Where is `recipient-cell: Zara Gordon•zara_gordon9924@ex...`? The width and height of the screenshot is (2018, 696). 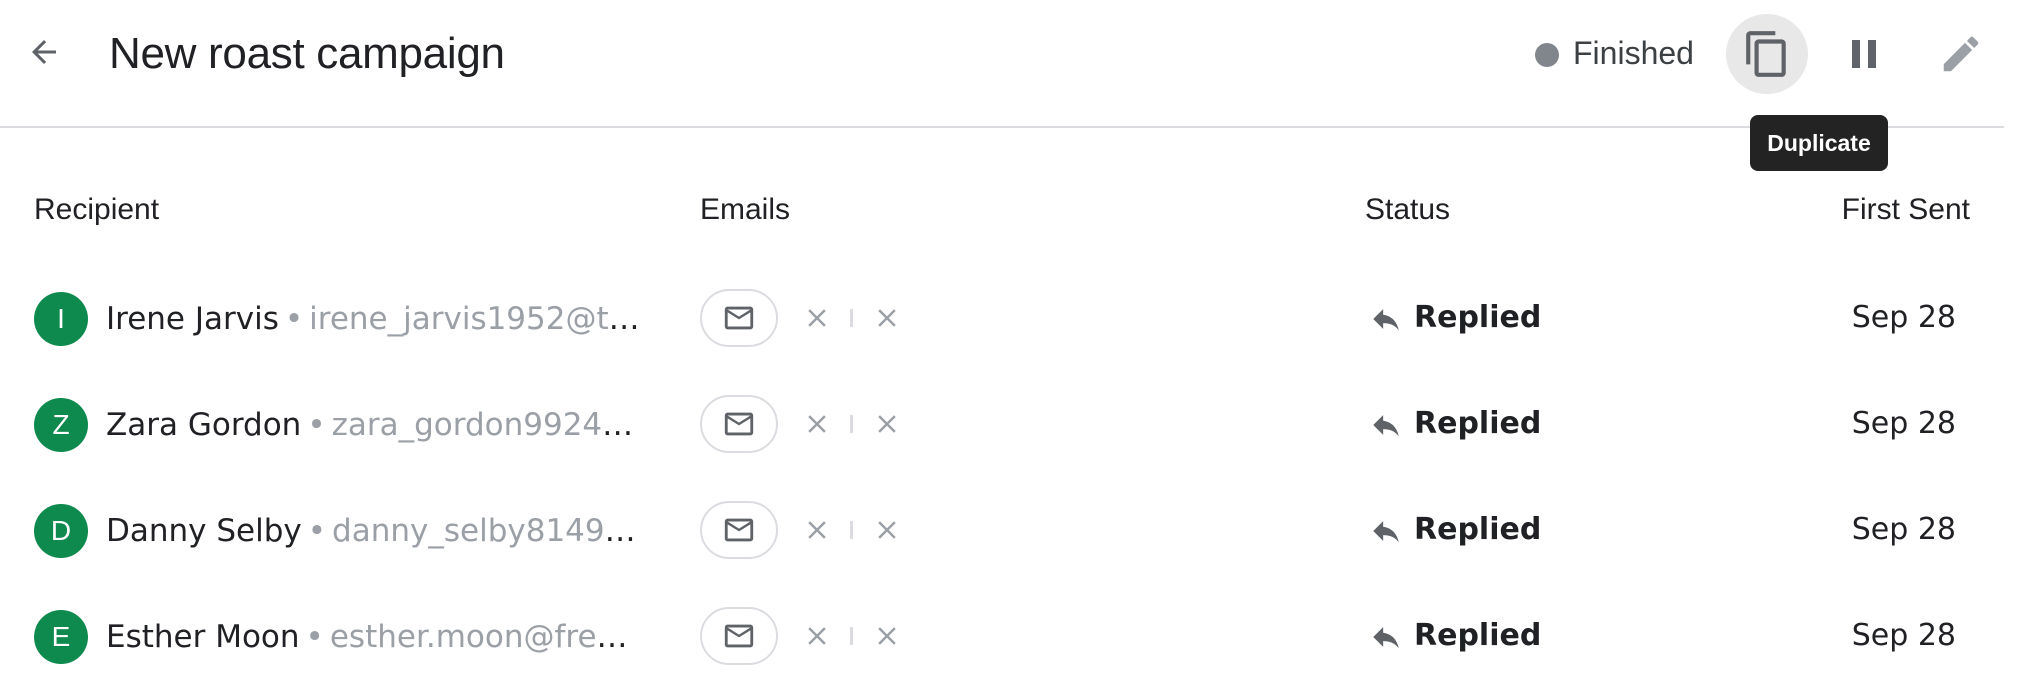 recipient-cell: Zara Gordon•zara_gordon9924@ex... is located at coordinates (373, 425).